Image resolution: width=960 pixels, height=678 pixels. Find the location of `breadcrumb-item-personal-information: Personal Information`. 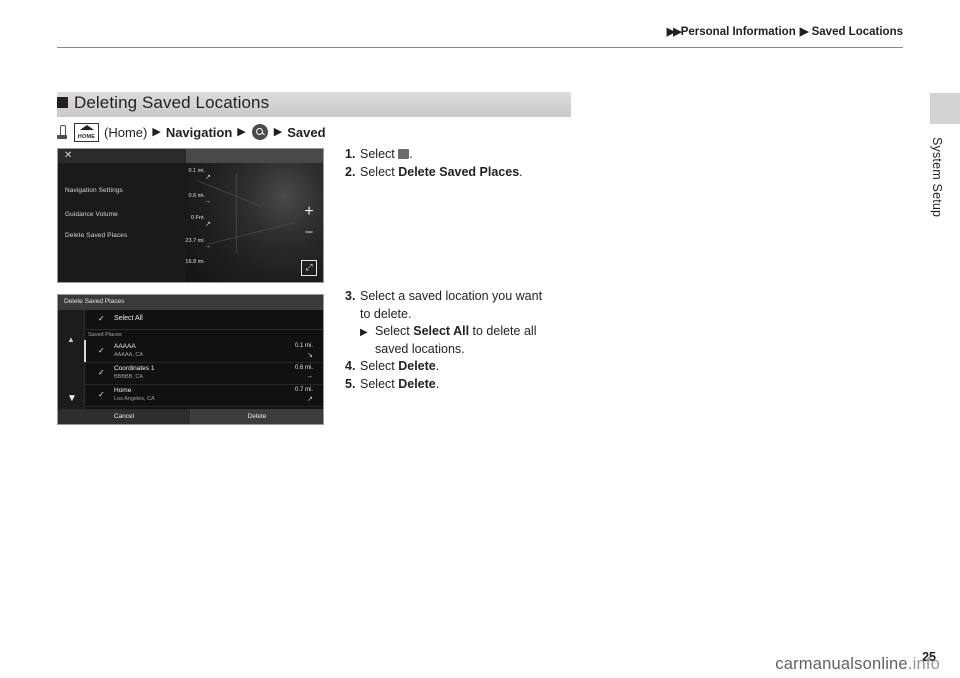

breadcrumb-item-personal-information: Personal Information is located at coordinates (738, 32).